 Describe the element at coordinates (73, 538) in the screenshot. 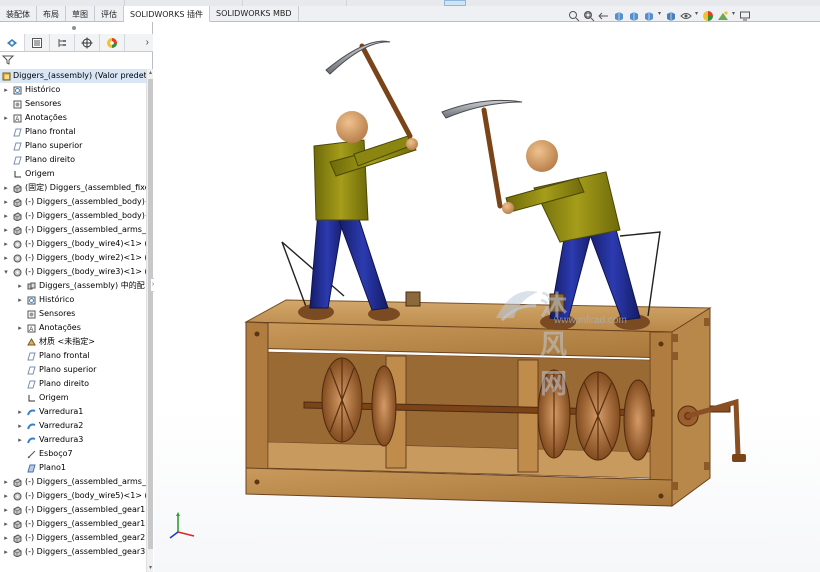

I see `tree-item: ▸ (-) Diggers_(assembled_gear2)-` at that location.